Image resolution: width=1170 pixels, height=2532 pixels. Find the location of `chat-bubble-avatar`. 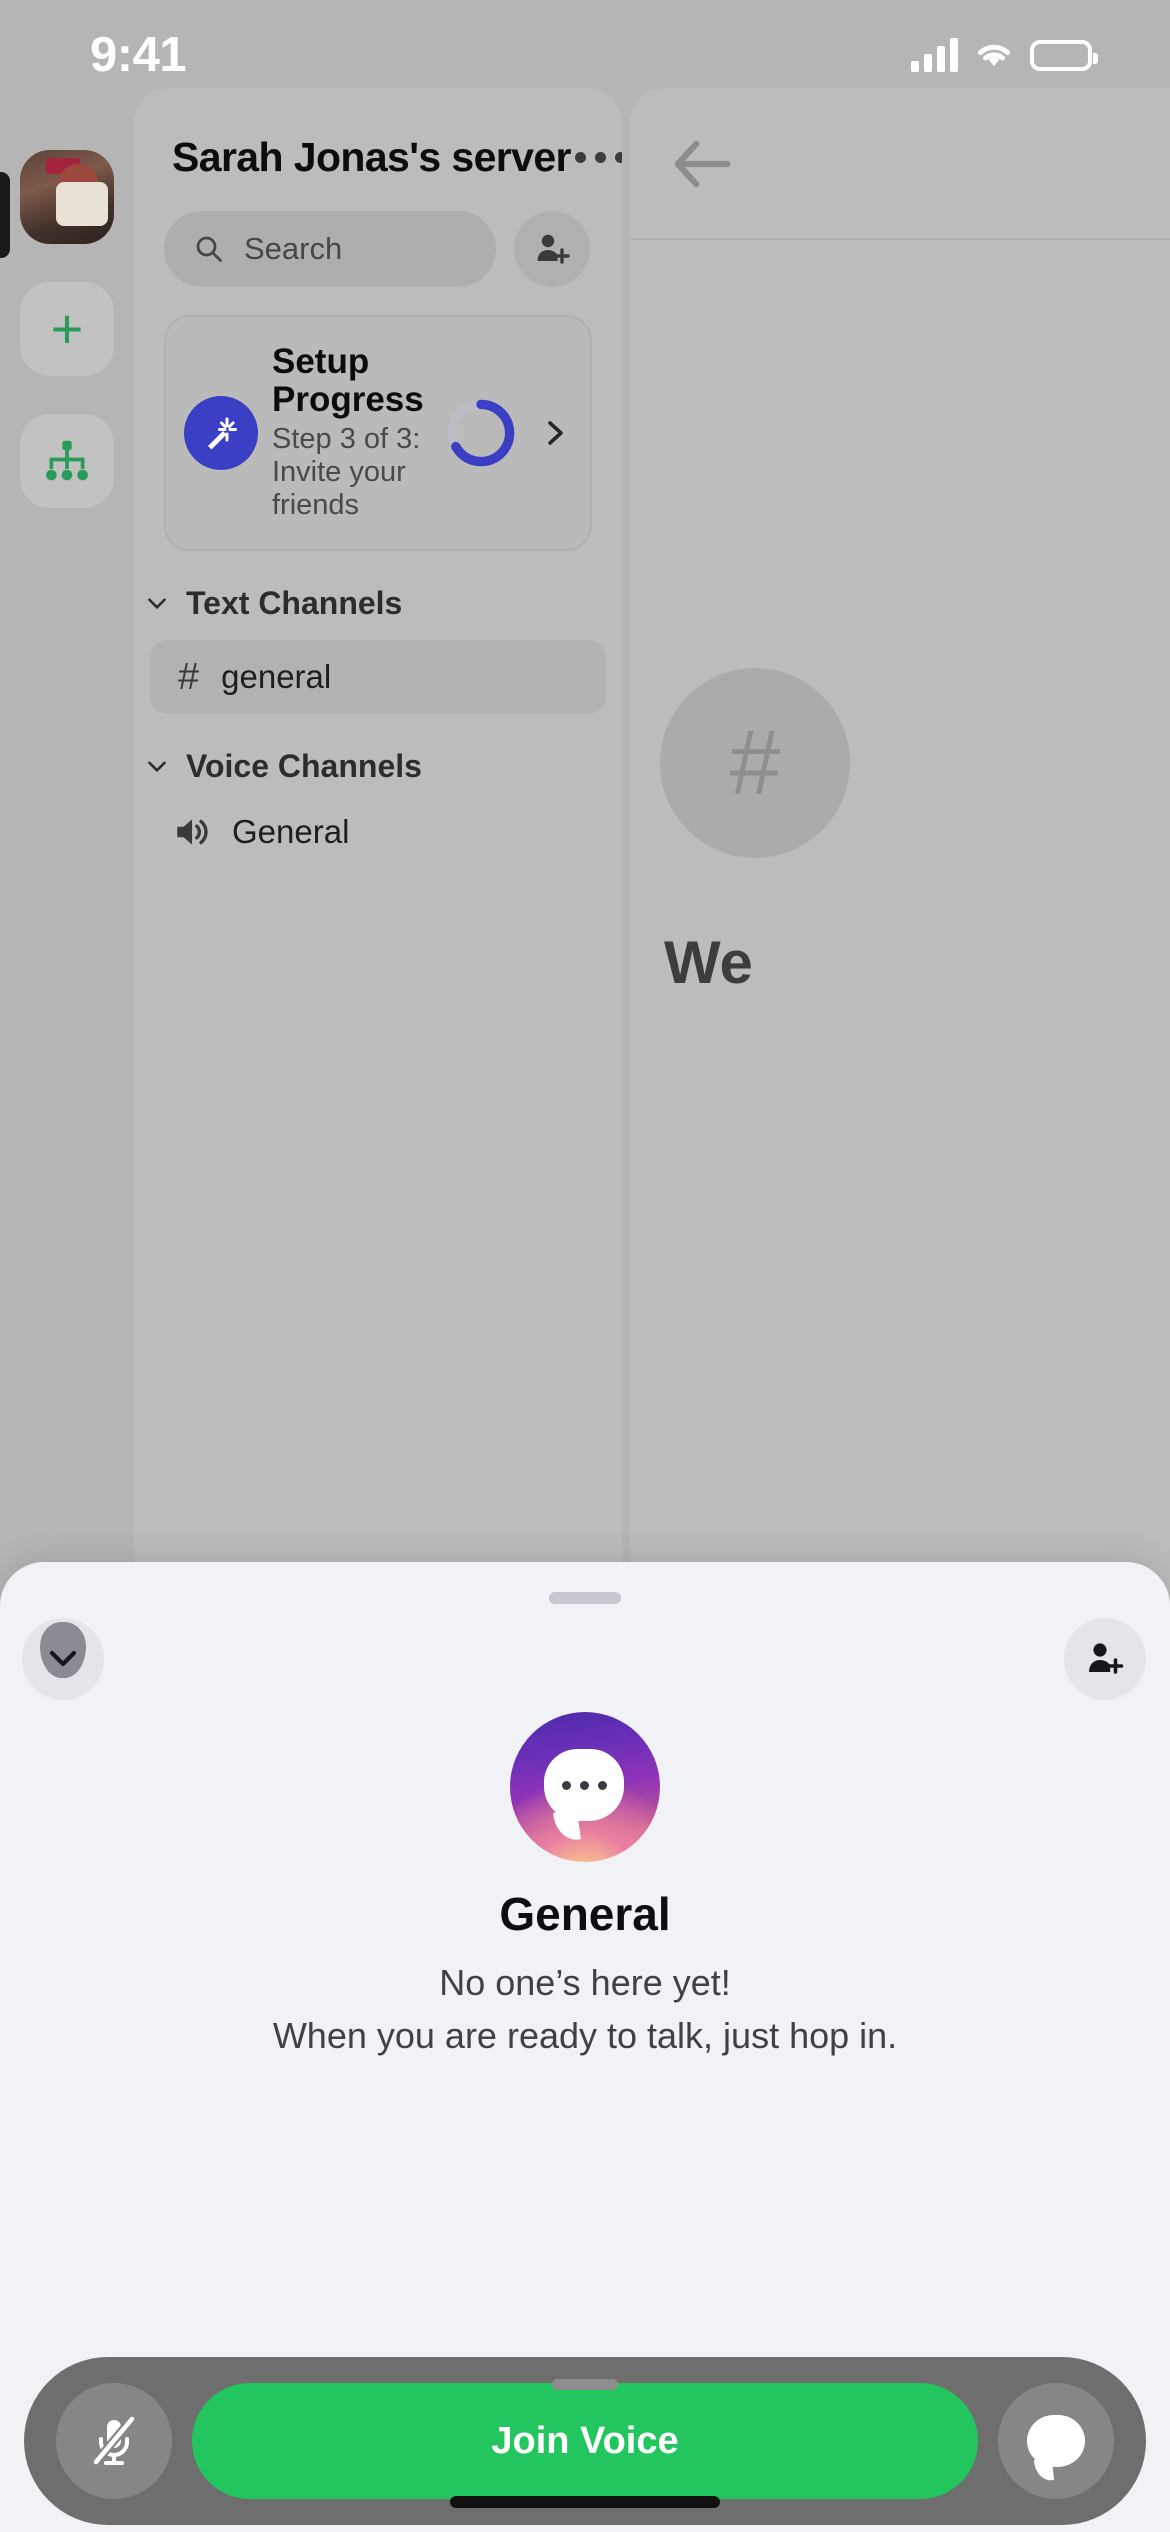

chat-bubble-avatar is located at coordinates (585, 1787).